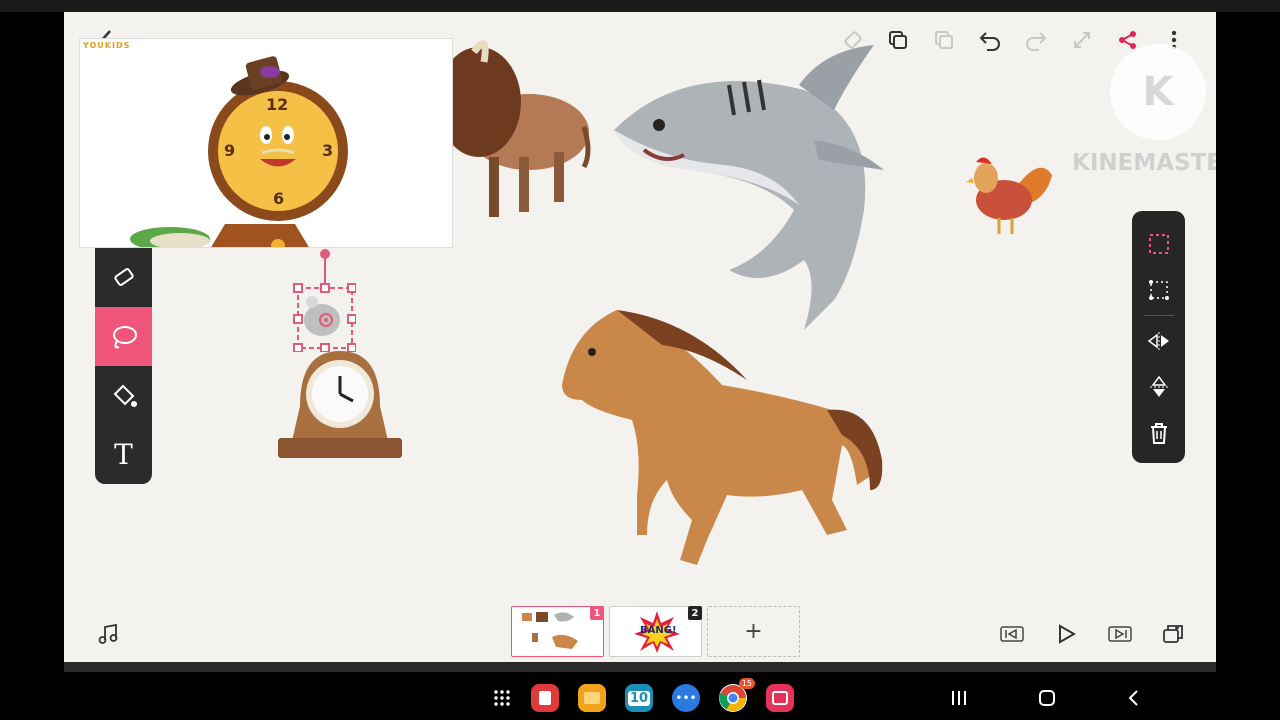 The image size is (1280, 720). Describe the element at coordinates (514, 127) in the screenshot. I see `bison-sticker` at that location.